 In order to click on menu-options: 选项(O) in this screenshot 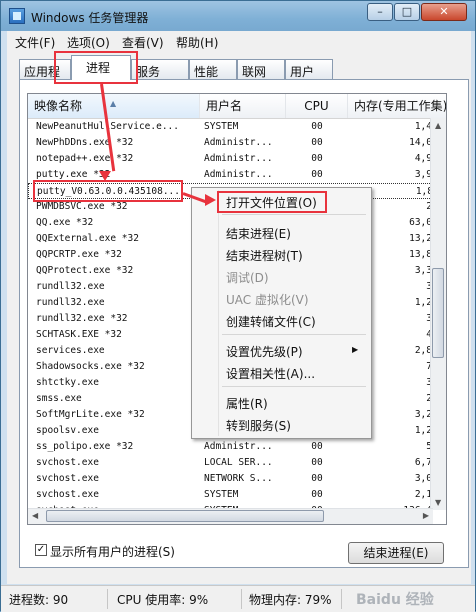, I will do `click(88, 42)`.